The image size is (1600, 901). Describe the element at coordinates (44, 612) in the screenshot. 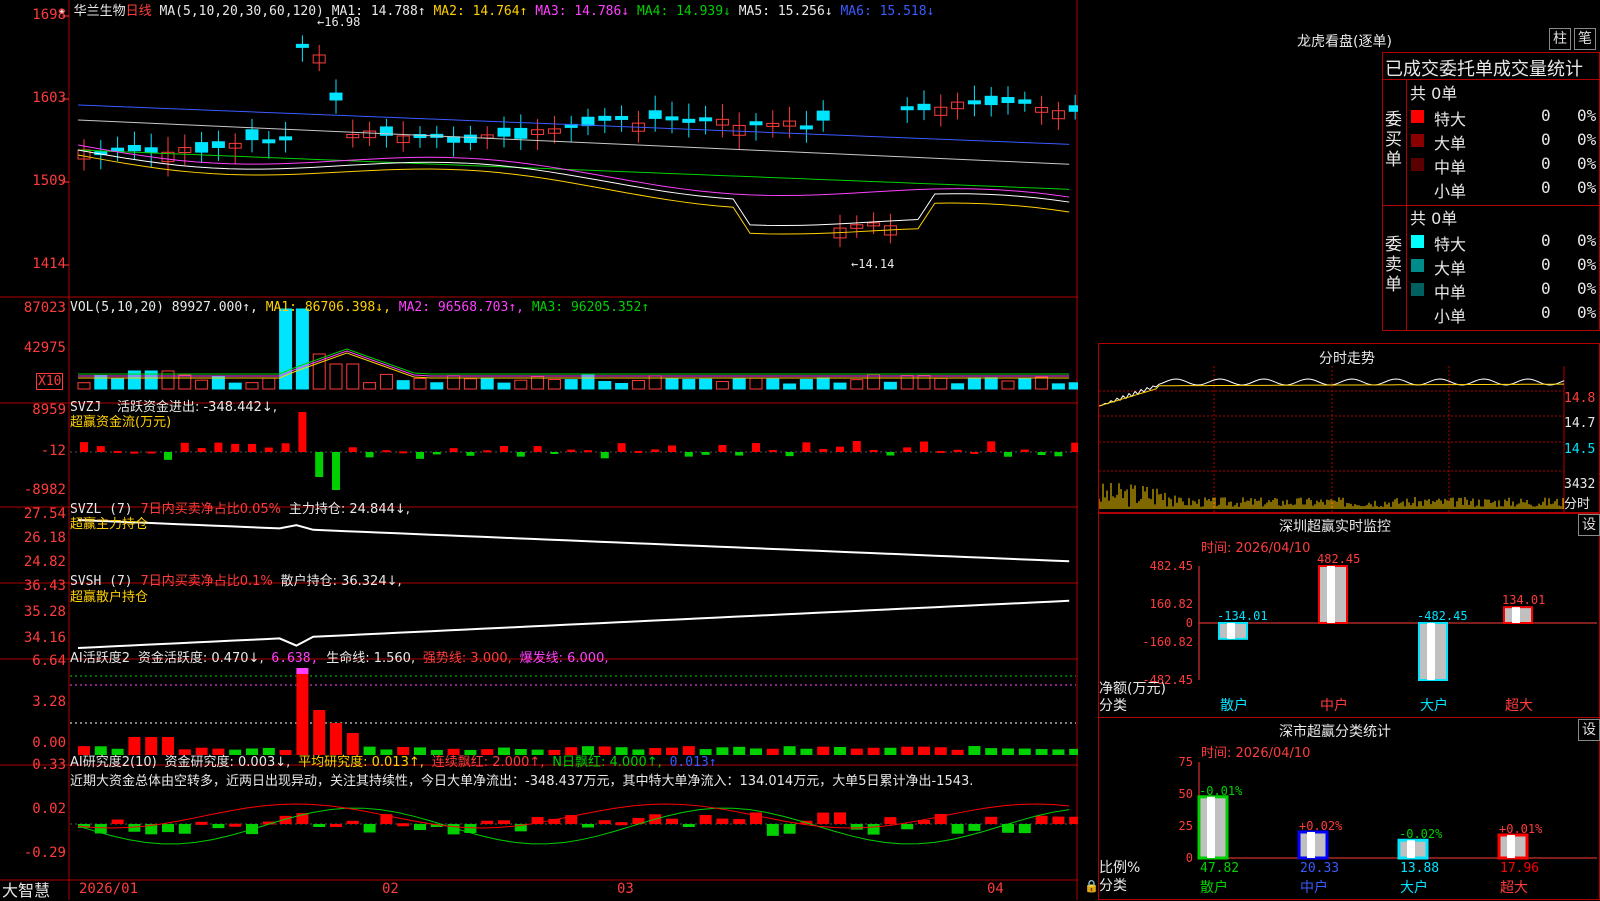

I see `svsh-axis-label: 35.28` at that location.